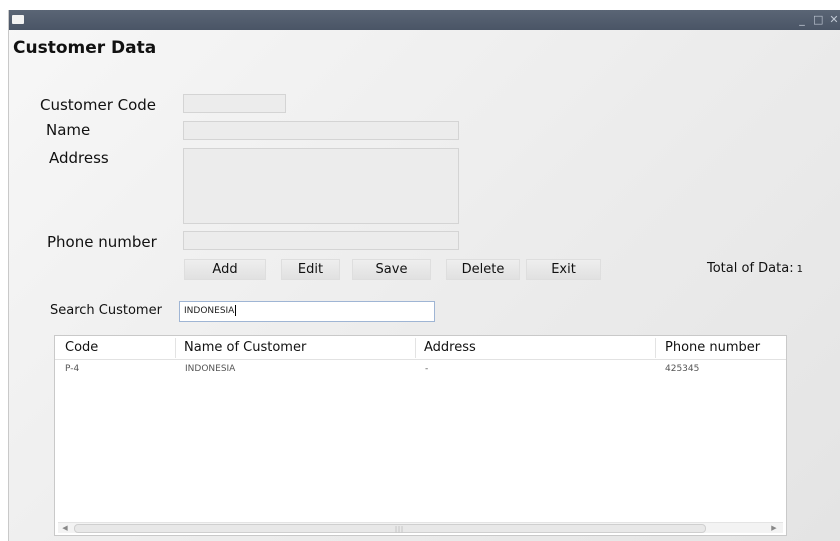  Describe the element at coordinates (72, 369) in the screenshot. I see `cell-code: P-4` at that location.